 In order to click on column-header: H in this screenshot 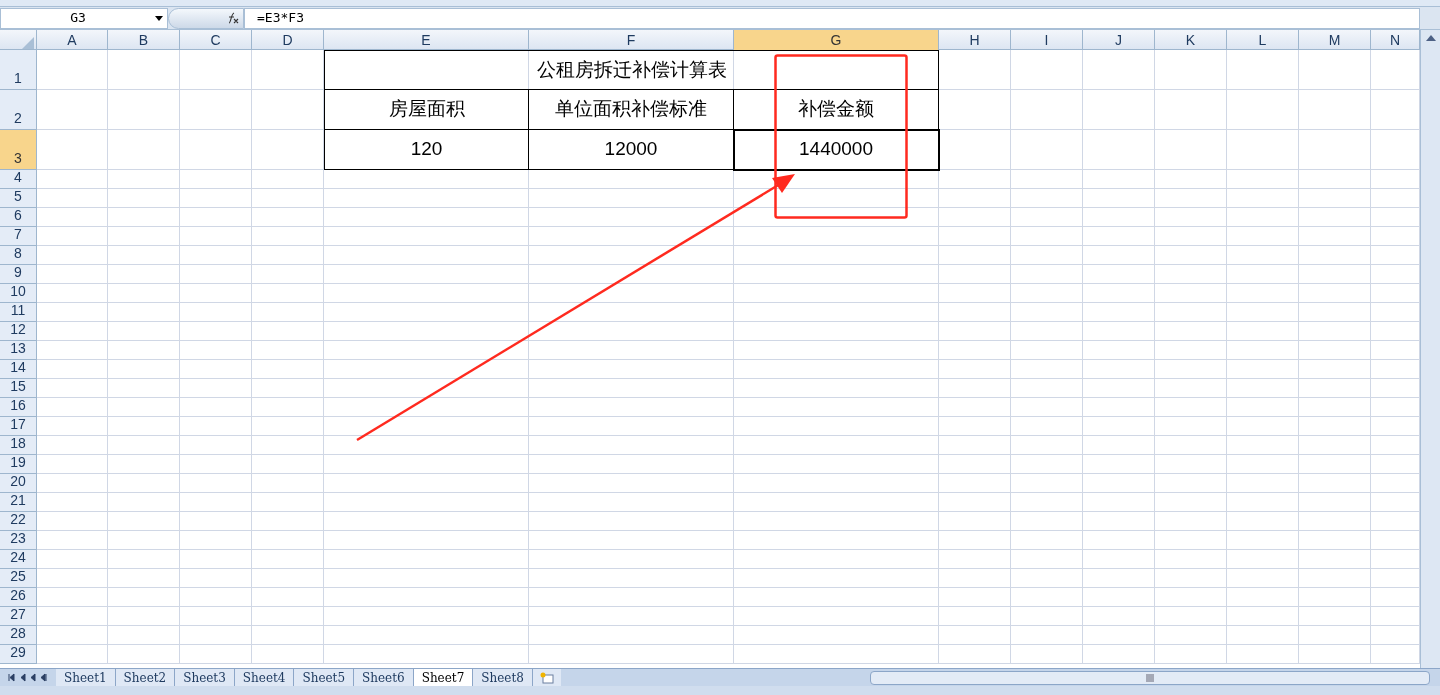, I will do `click(975, 40)`.